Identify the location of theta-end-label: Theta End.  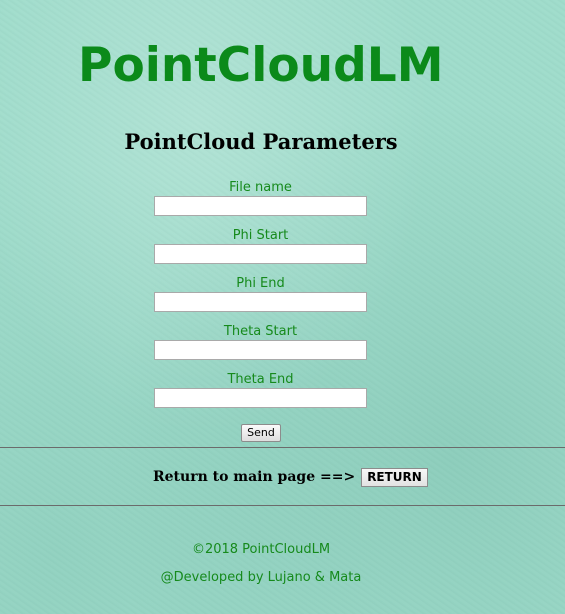
(260, 379).